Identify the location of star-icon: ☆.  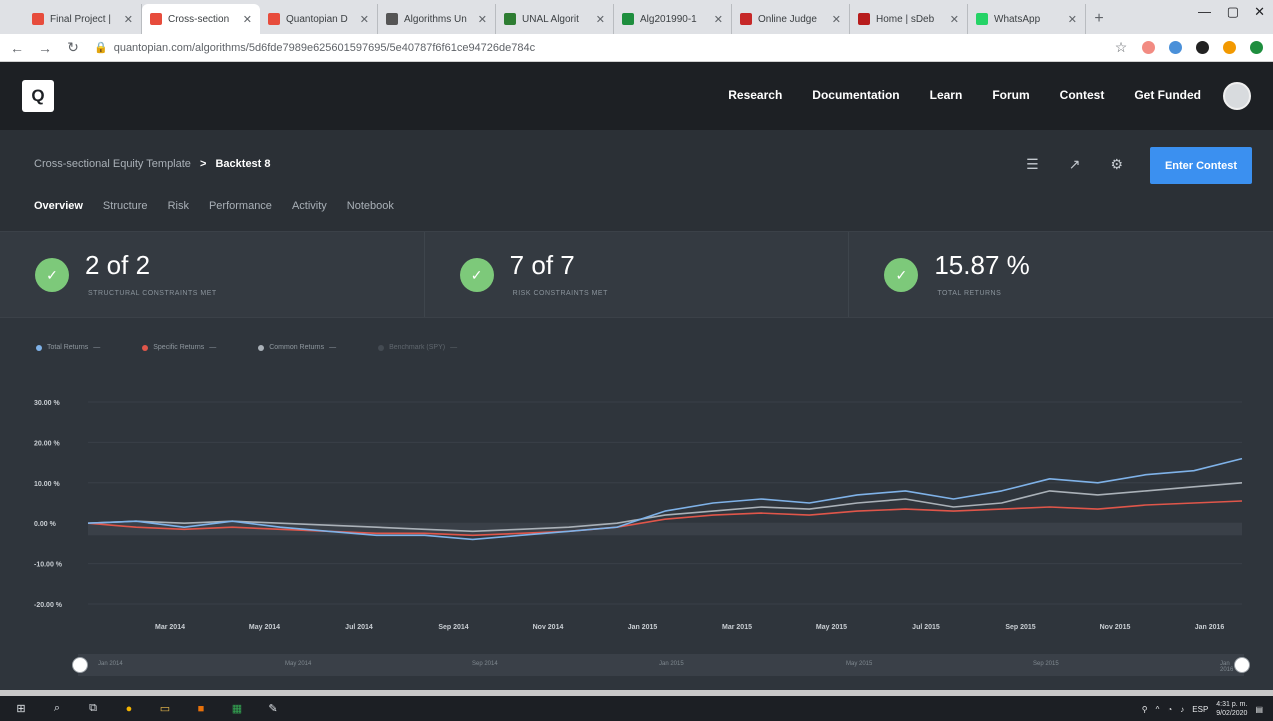
(1121, 47).